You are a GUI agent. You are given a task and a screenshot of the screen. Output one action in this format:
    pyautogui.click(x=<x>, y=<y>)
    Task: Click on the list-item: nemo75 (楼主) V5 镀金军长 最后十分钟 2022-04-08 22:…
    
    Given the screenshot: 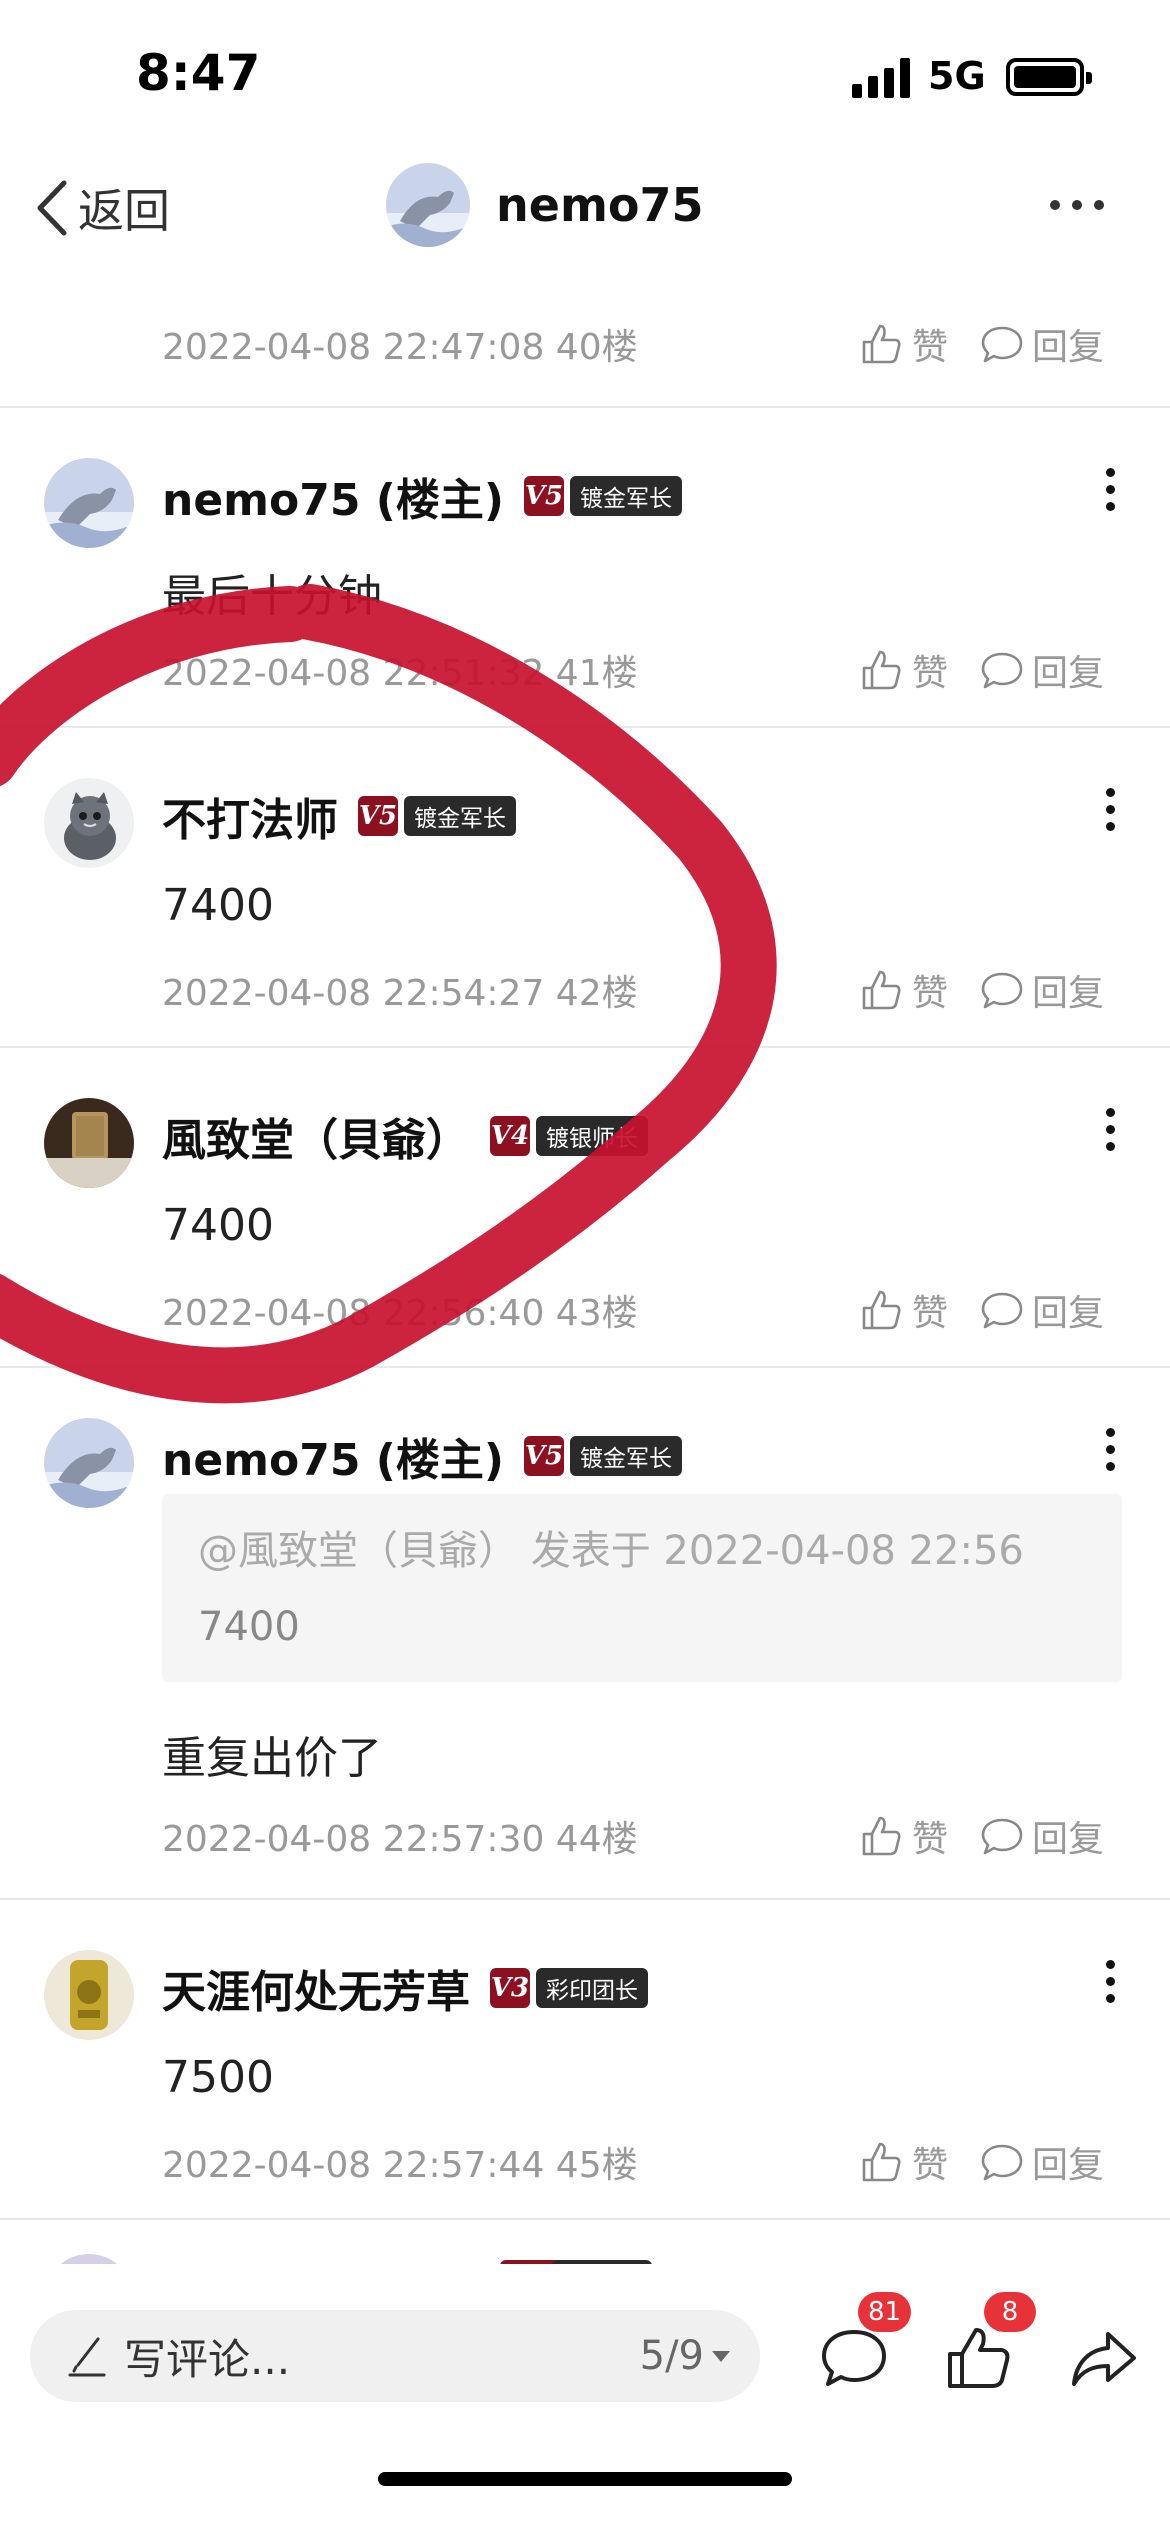 What is the action you would take?
    pyautogui.click(x=585, y=568)
    